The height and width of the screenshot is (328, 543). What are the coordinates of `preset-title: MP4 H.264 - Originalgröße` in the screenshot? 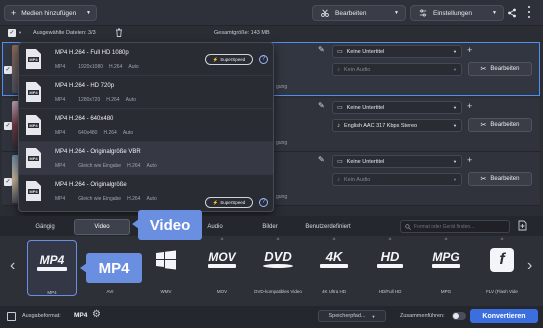 It's located at (91, 185).